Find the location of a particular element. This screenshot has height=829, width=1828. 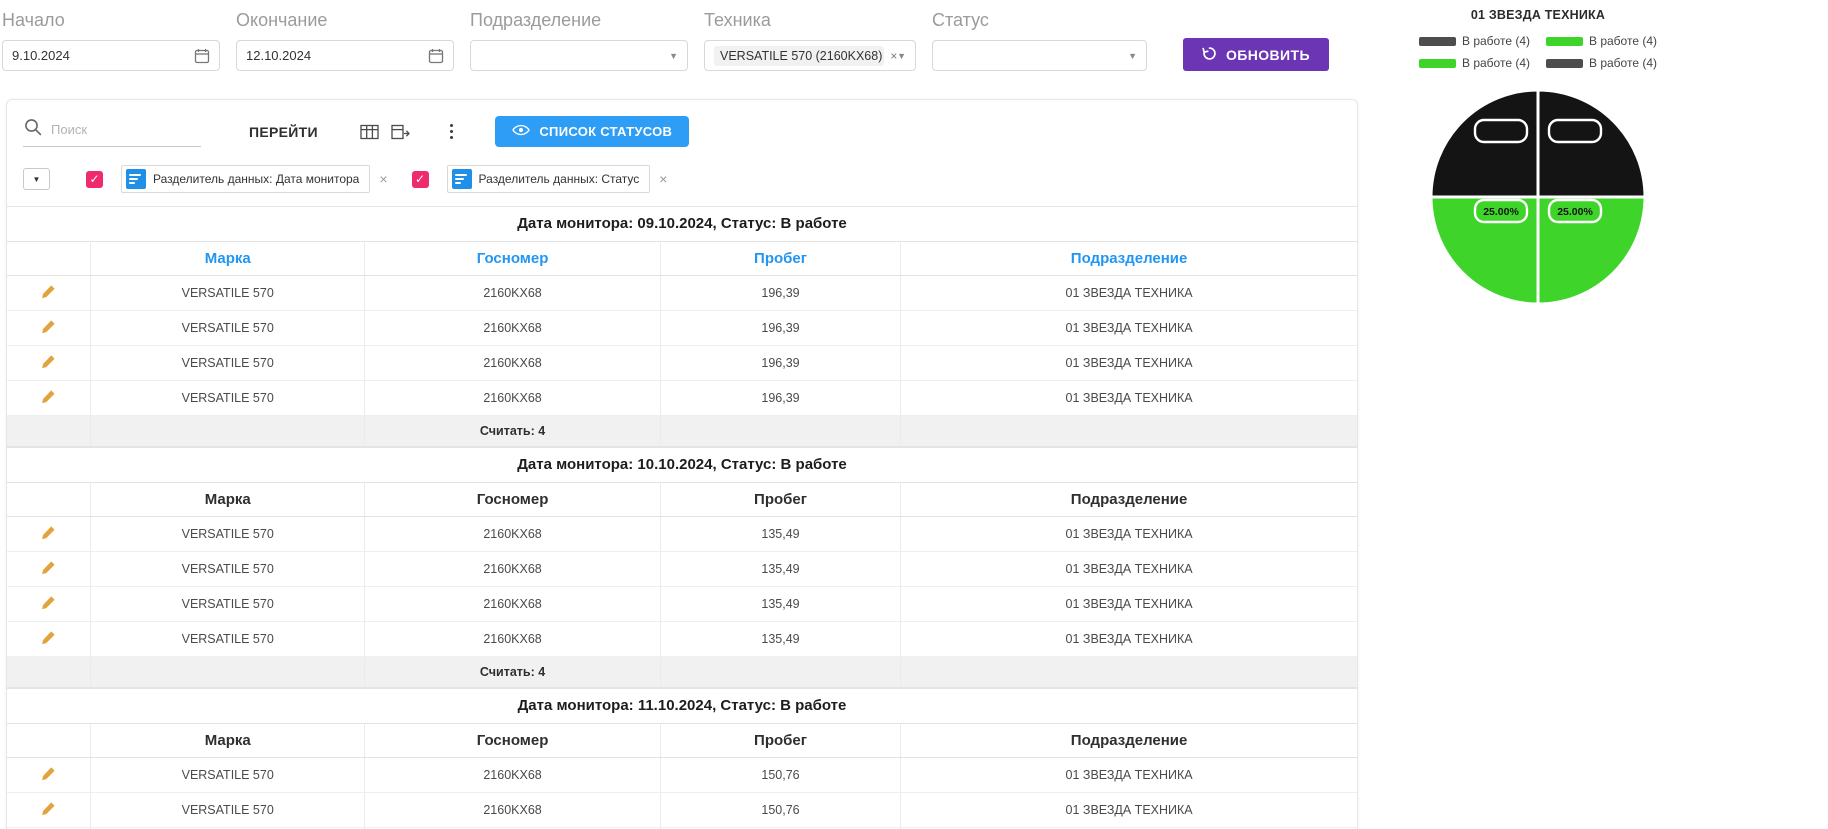

group-chip: Разделитель данных: Статус is located at coordinates (548, 179).